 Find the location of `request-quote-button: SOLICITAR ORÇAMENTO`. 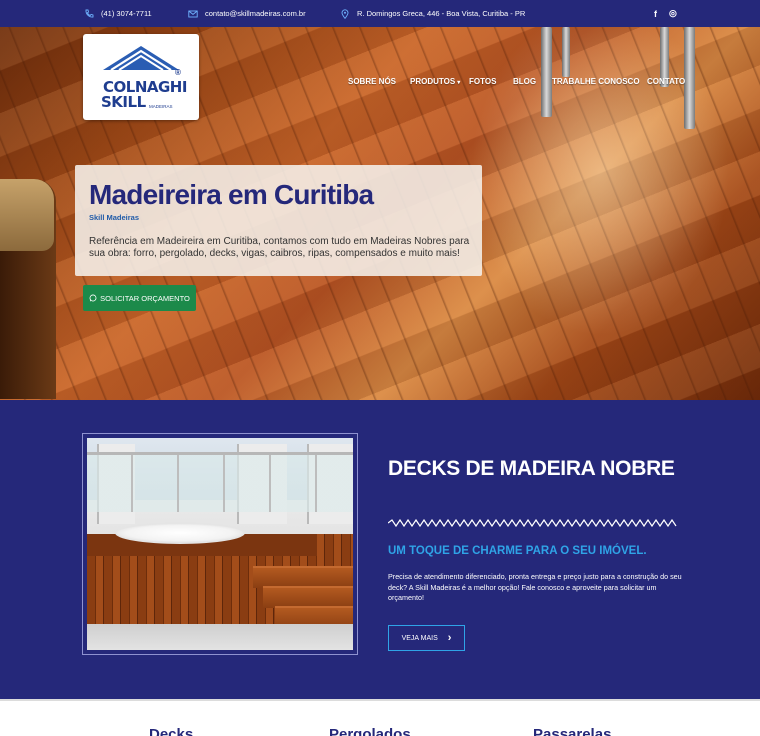

request-quote-button: SOLICITAR ORÇAMENTO is located at coordinates (139, 298).